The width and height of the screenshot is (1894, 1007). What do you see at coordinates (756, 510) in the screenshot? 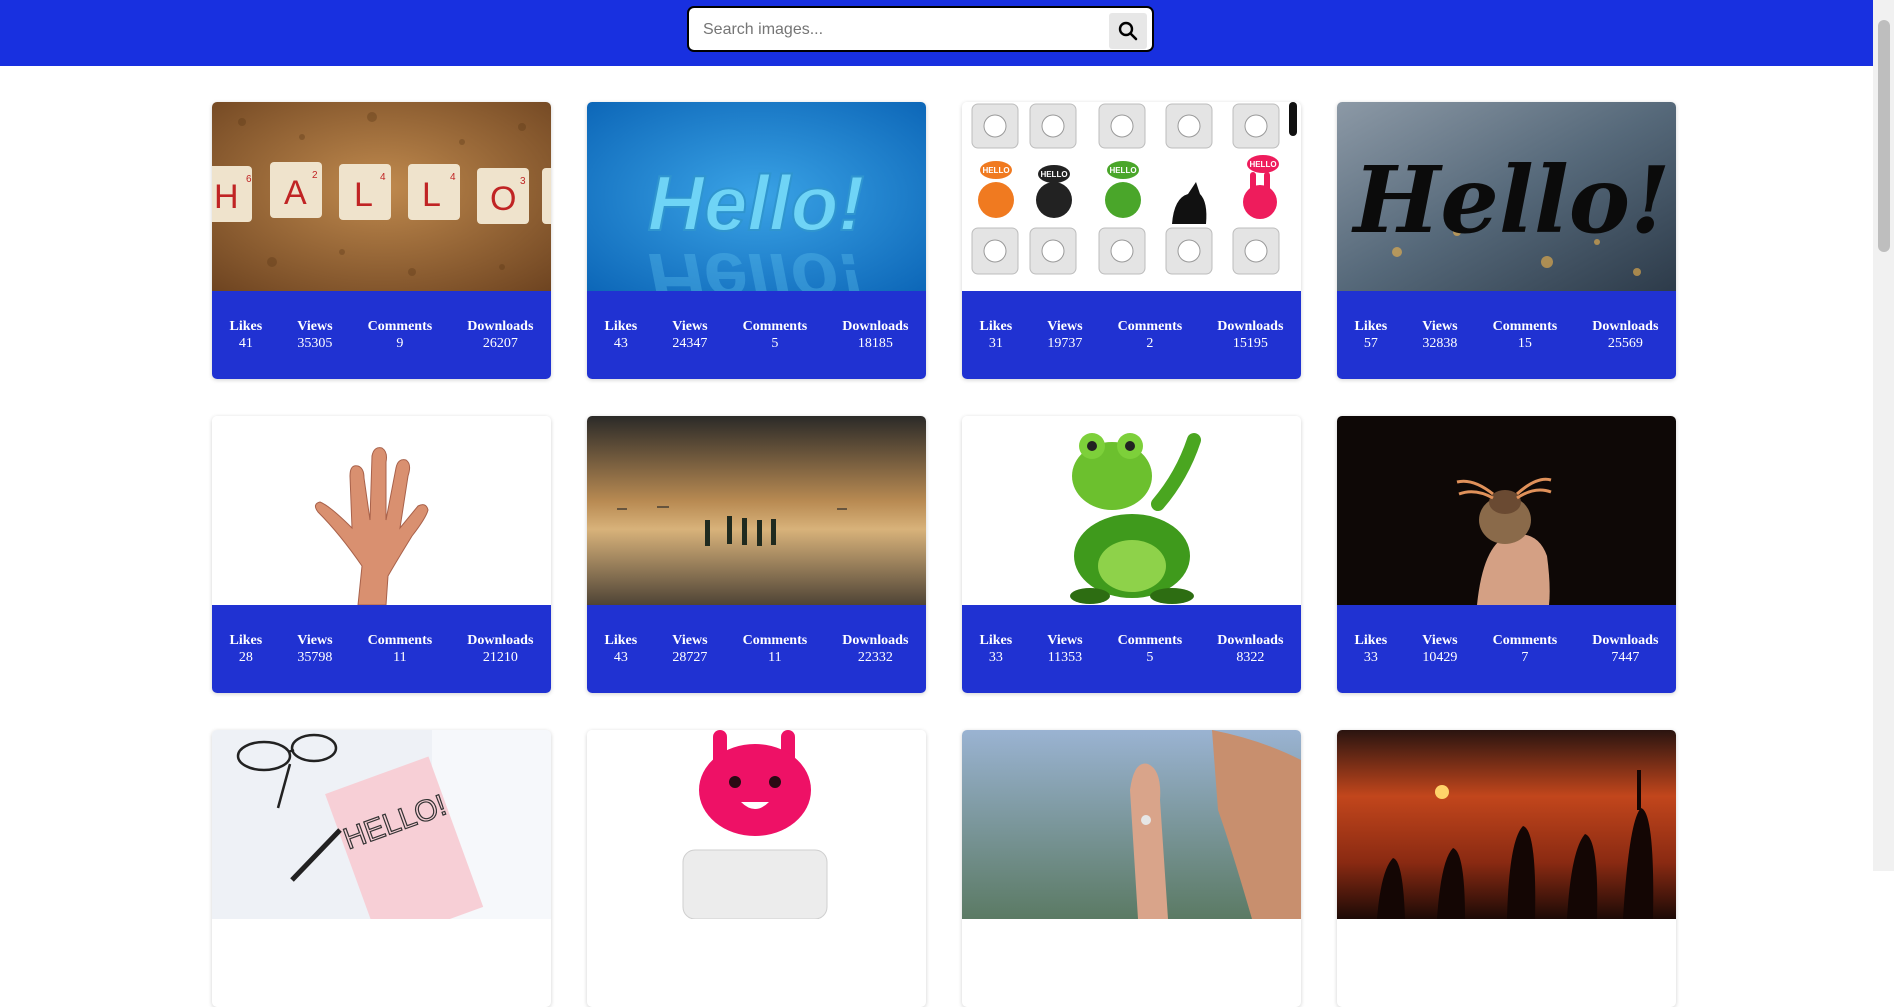
I see `image-thumbnail-beach-sunset` at bounding box center [756, 510].